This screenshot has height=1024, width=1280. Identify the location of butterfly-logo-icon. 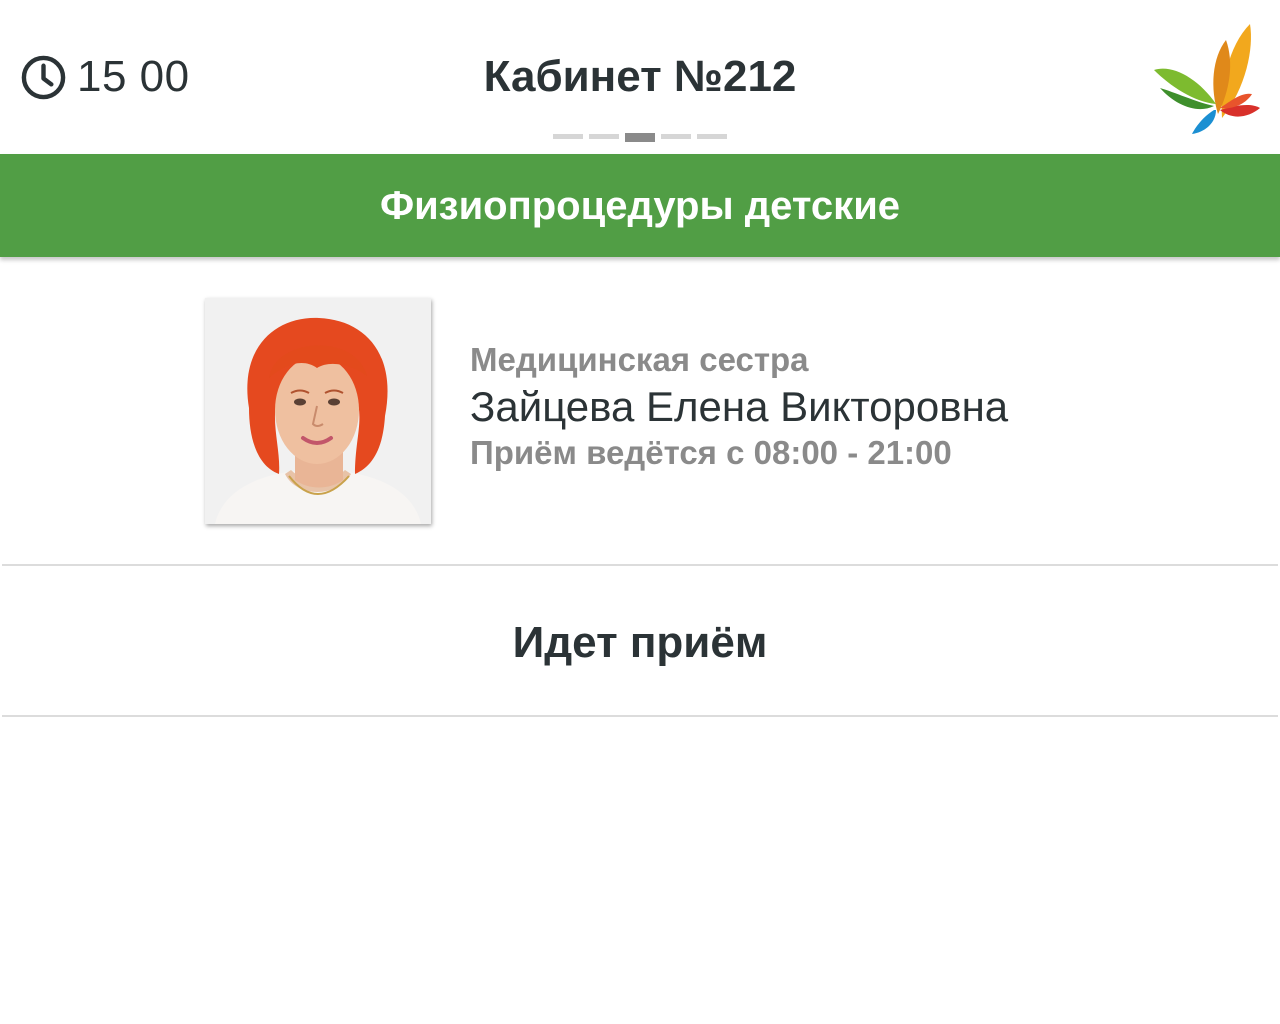
(1207, 79).